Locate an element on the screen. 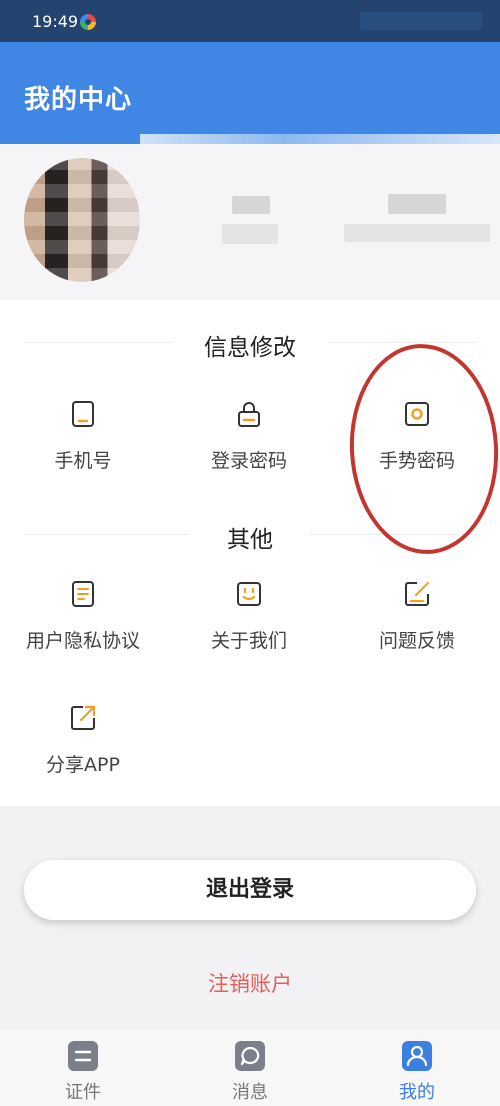  redacted-name is located at coordinates (251, 205).